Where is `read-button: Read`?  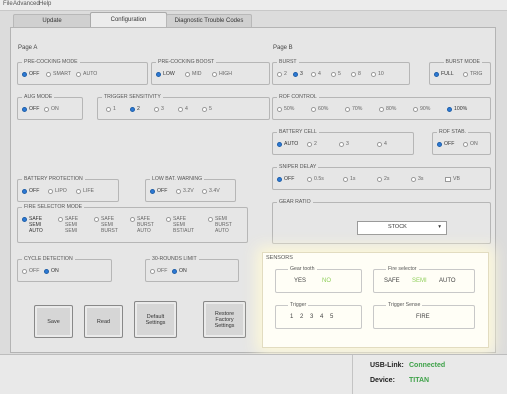 read-button: Read is located at coordinates (103, 321).